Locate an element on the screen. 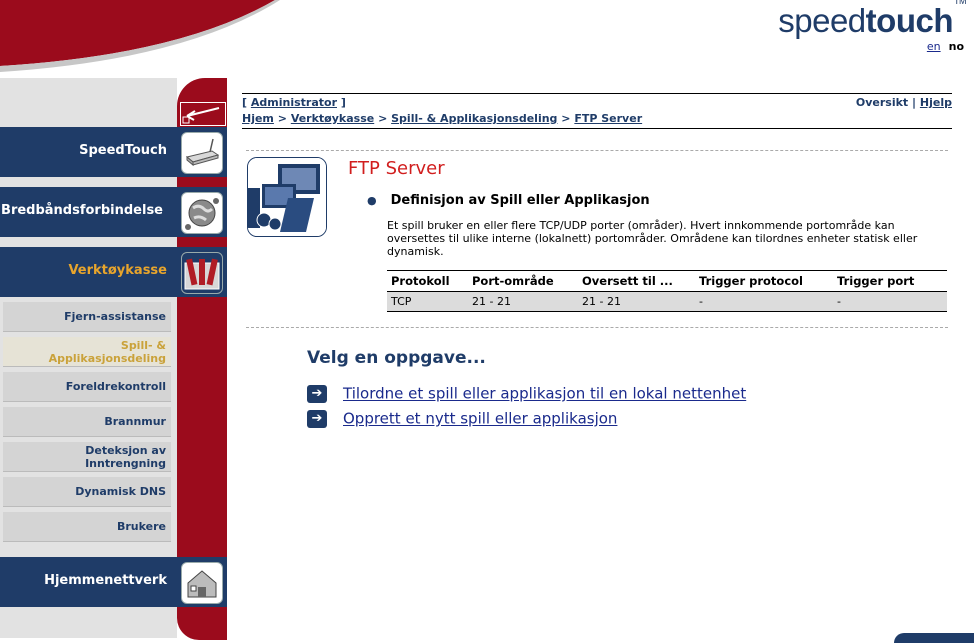 The height and width of the screenshot is (643, 974). subnav-label: Brukere is located at coordinates (141, 526).